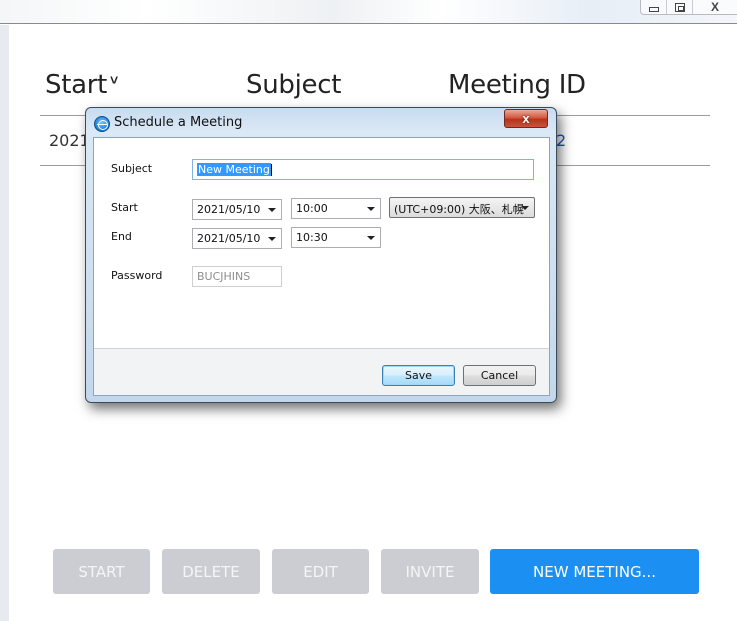 The width and height of the screenshot is (737, 621). I want to click on minimize-button, so click(654, 7).